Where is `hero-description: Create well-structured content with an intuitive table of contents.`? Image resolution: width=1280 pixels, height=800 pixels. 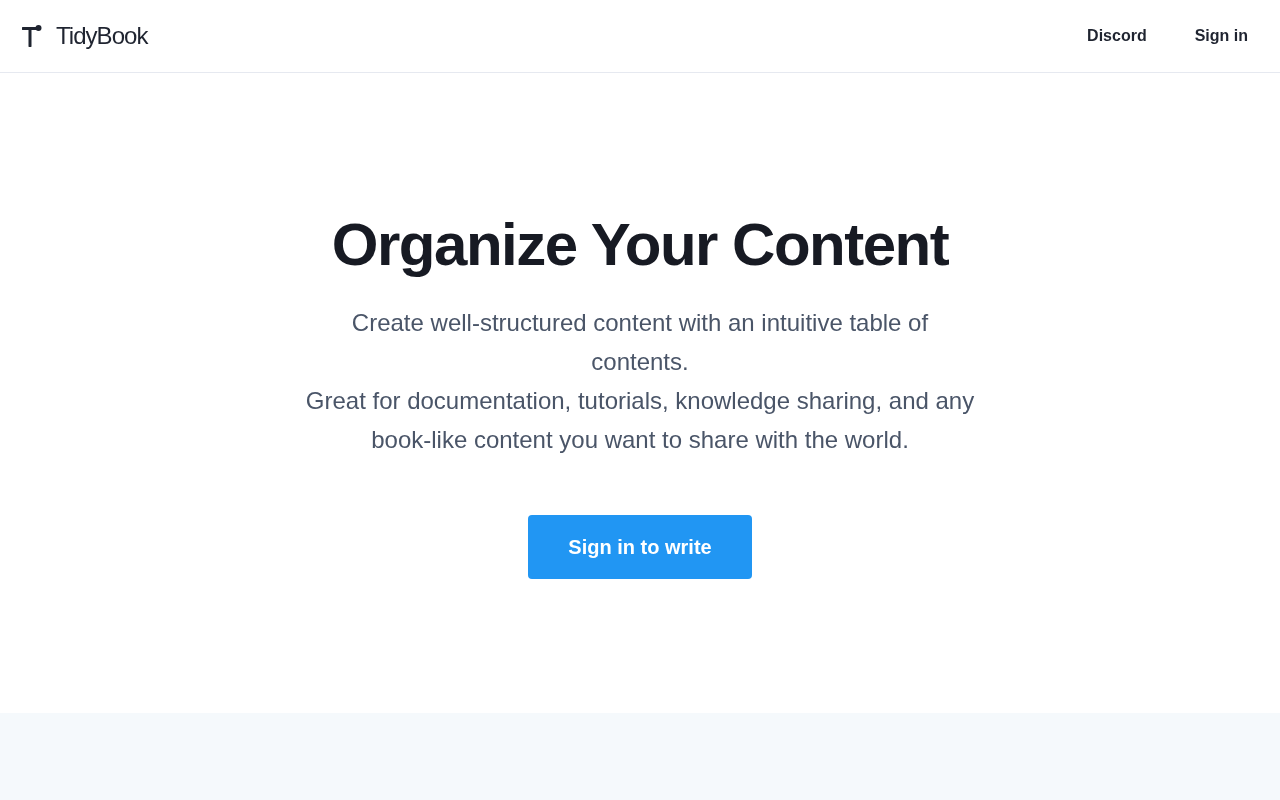
hero-description: Create well-structured content with an intuitive table of contents. is located at coordinates (640, 342).